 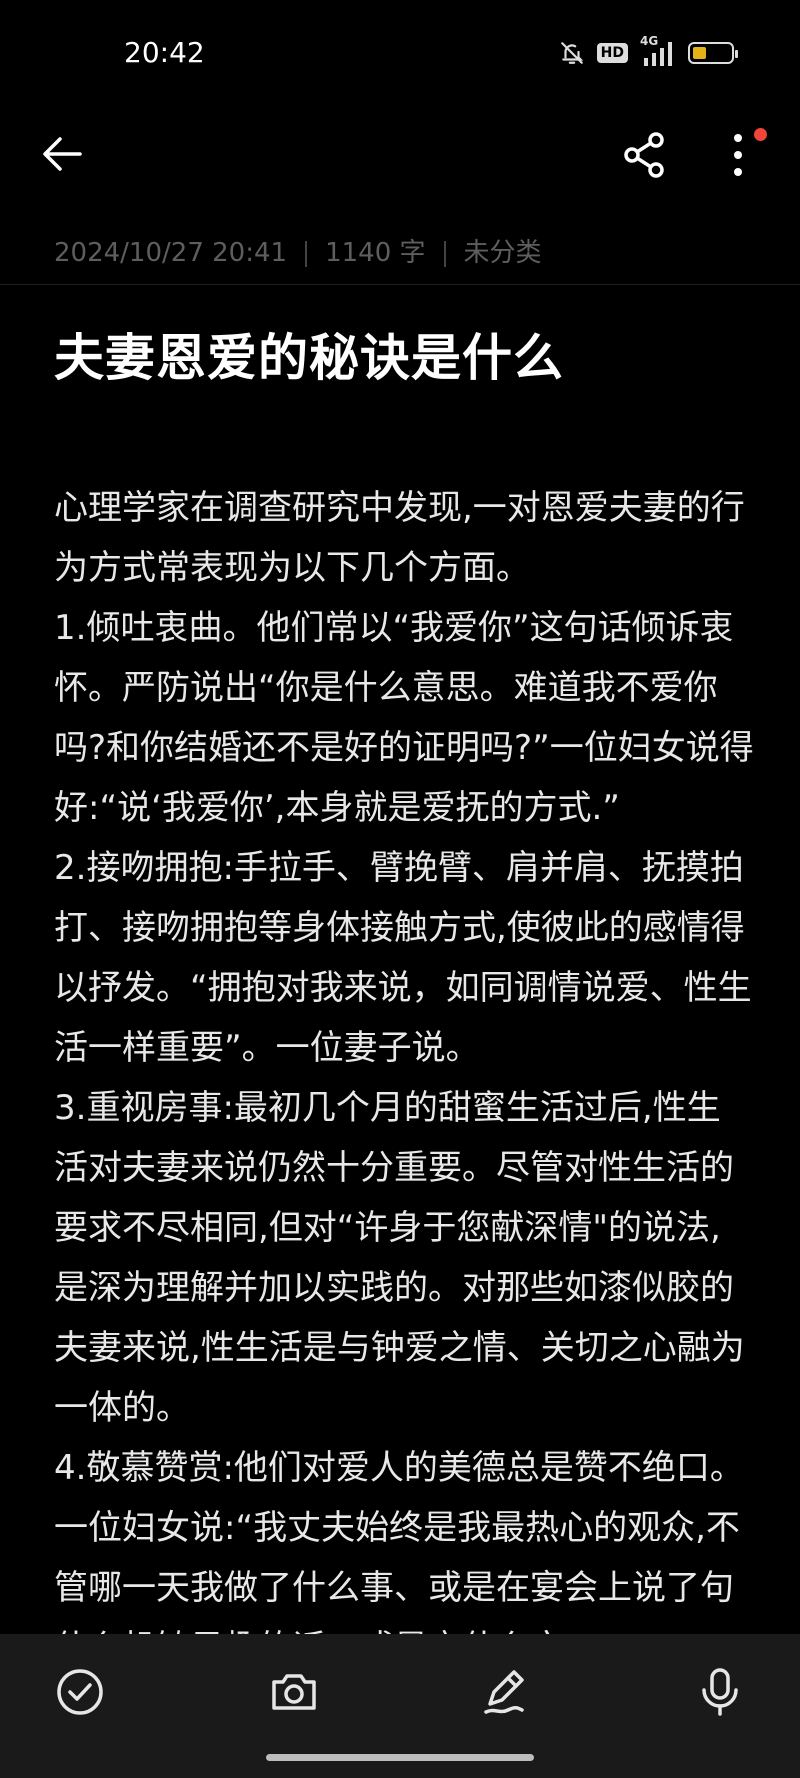 I want to click on notification-dot, so click(x=760, y=134).